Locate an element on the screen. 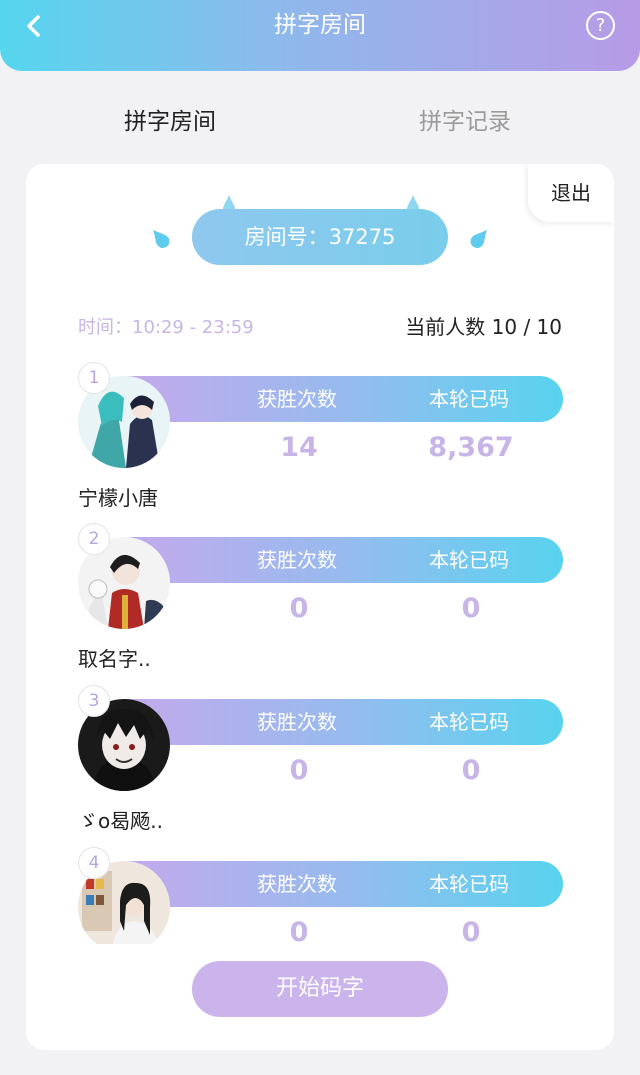 This screenshot has width=640, height=1075. player-count: 当前人数 10 / 10 is located at coordinates (483, 327).